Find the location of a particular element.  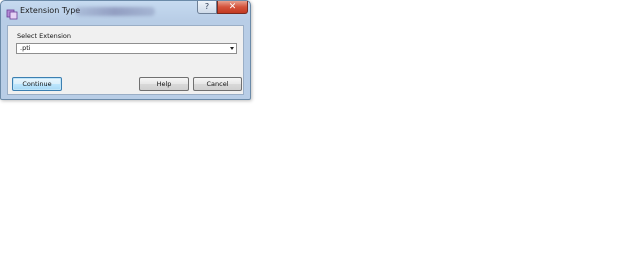

extension-dropdown: .pti is located at coordinates (126, 48).